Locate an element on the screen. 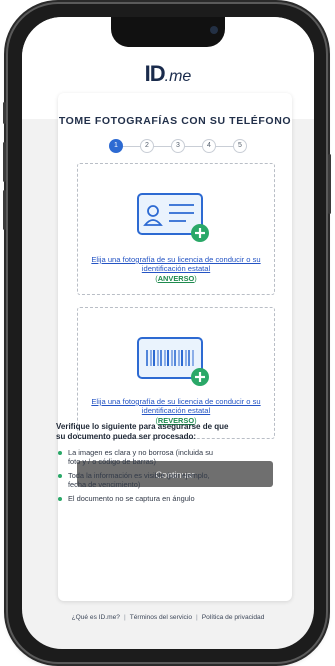 Image resolution: width=335 pixels, height=666 pixels. logo-id-text: ID is located at coordinates (155, 73).